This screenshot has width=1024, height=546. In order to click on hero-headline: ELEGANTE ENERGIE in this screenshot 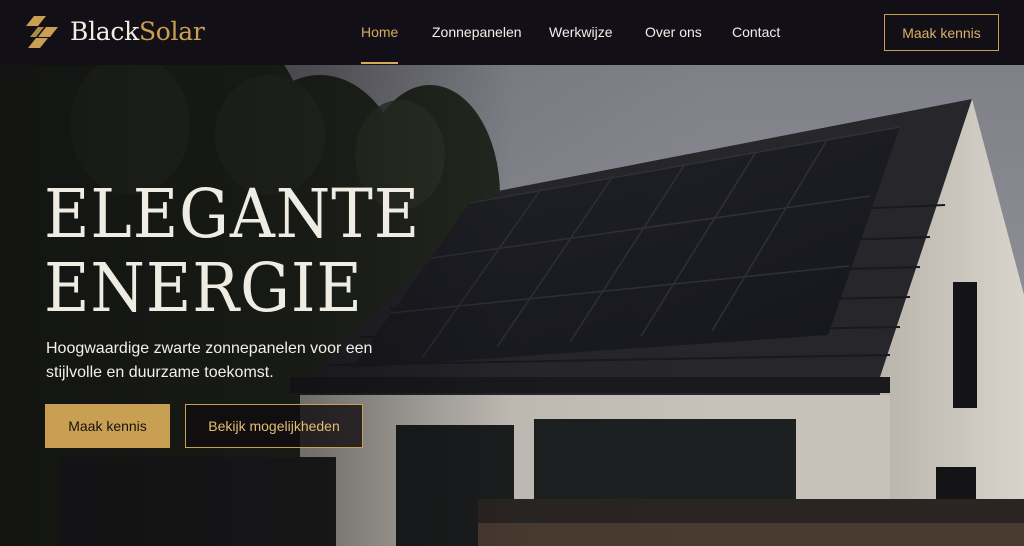, I will do `click(232, 251)`.